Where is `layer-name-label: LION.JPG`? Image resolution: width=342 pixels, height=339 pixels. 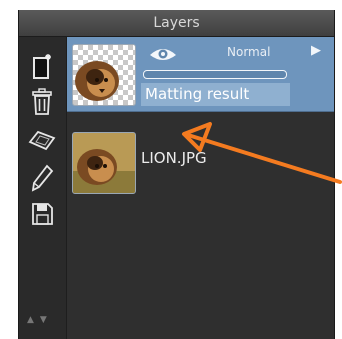
layer-name-label: LION.JPG is located at coordinates (174, 158).